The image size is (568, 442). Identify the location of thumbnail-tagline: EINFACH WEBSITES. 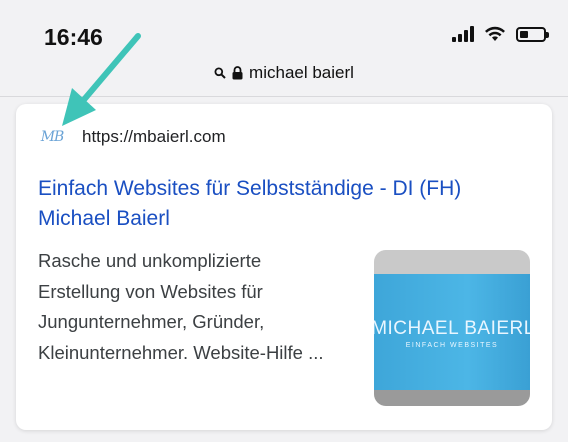
(452, 345).